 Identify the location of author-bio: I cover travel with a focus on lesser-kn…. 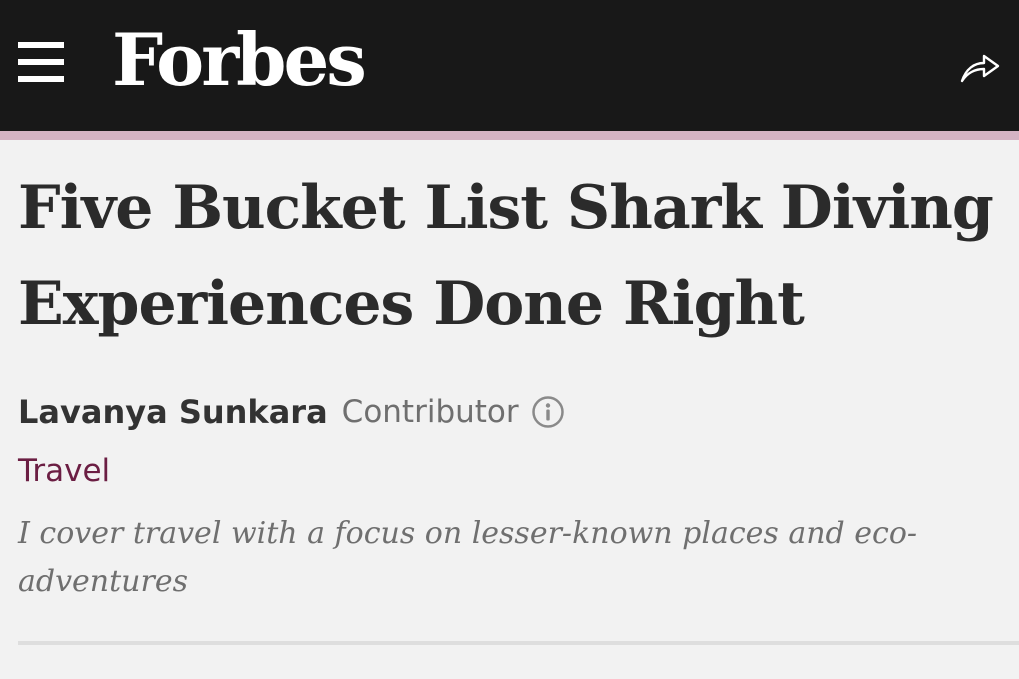
(468, 557).